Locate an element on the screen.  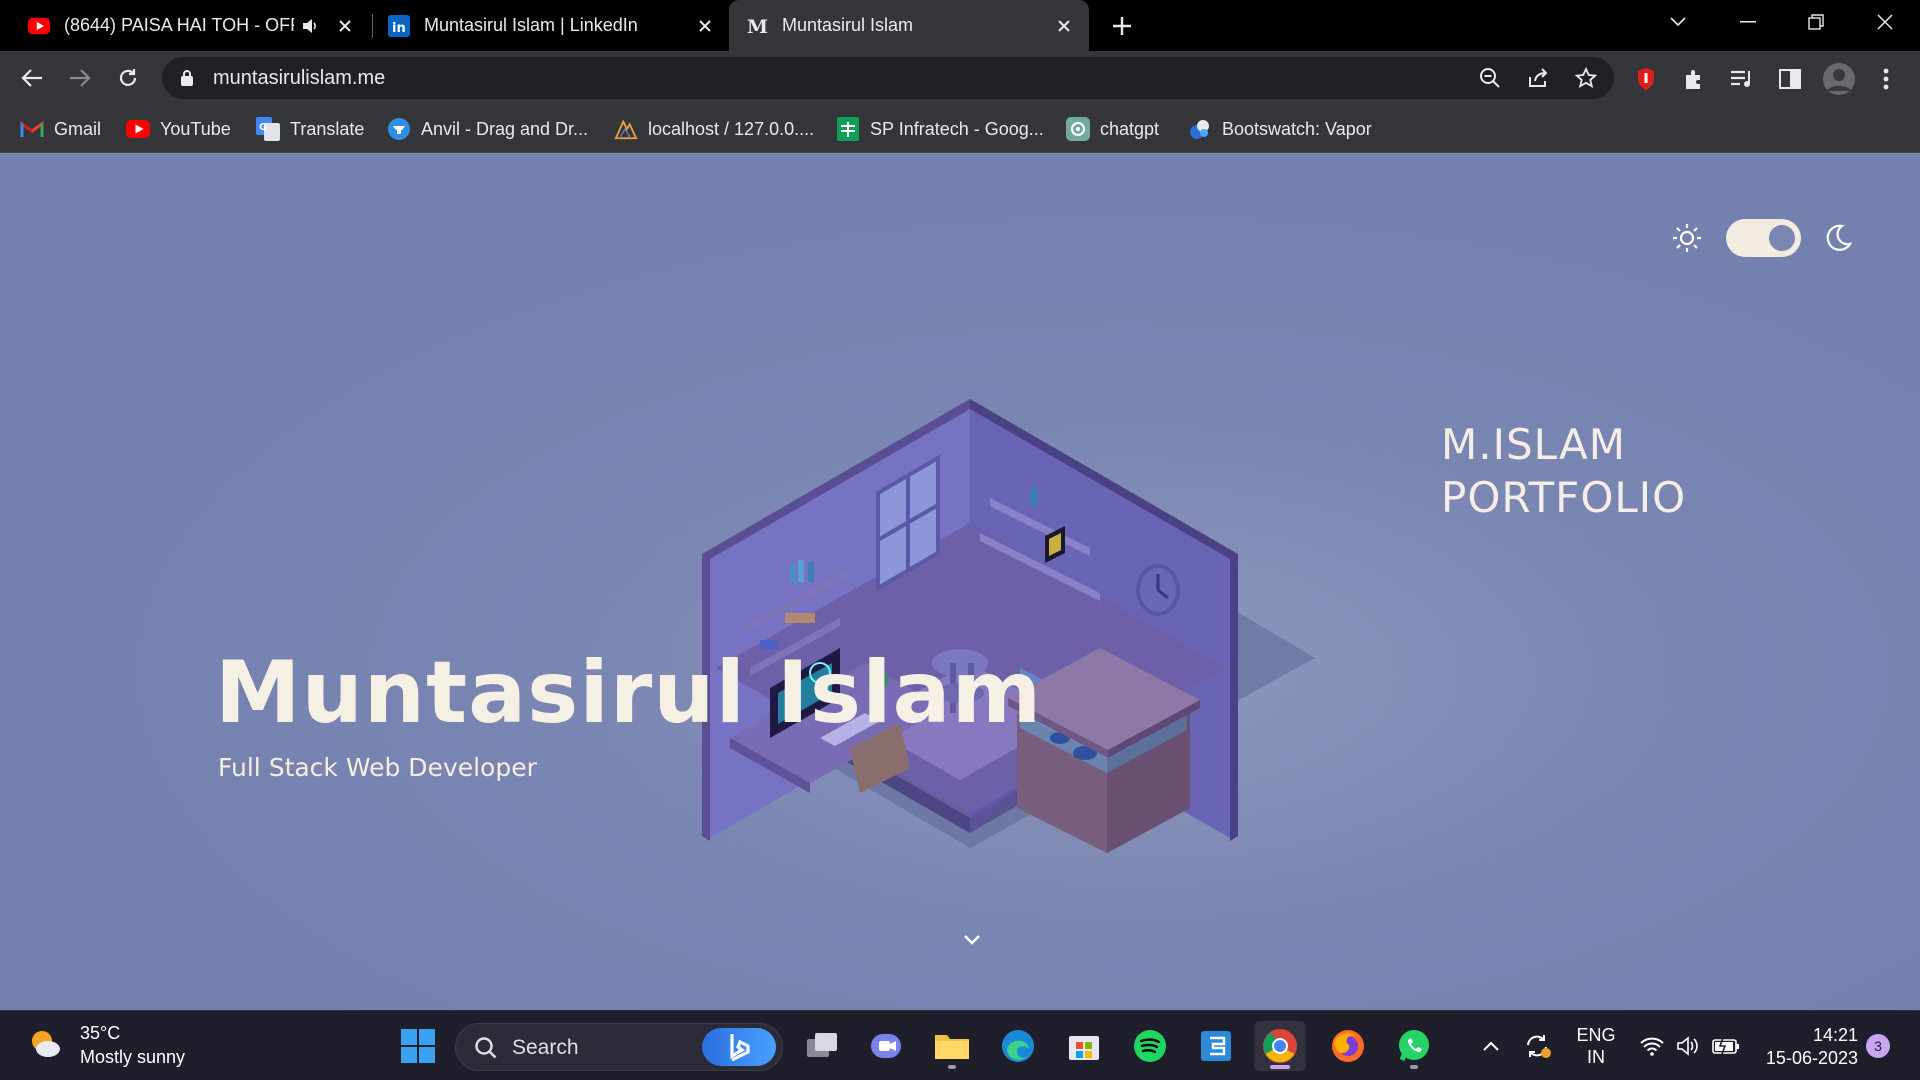
reload-icon is located at coordinates (128, 78).